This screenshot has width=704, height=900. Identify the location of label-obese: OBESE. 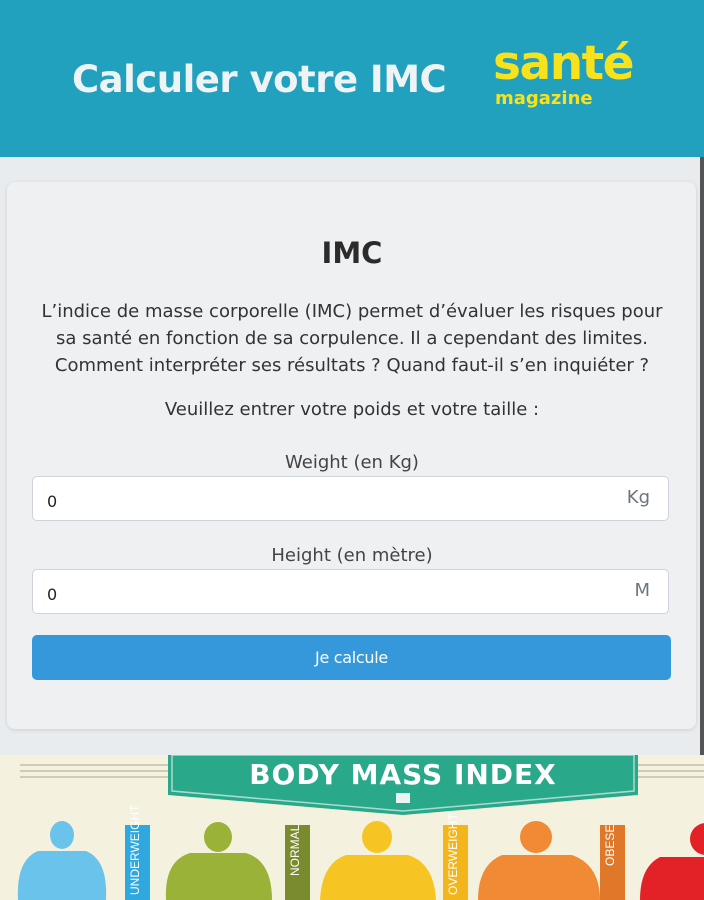
(610, 846).